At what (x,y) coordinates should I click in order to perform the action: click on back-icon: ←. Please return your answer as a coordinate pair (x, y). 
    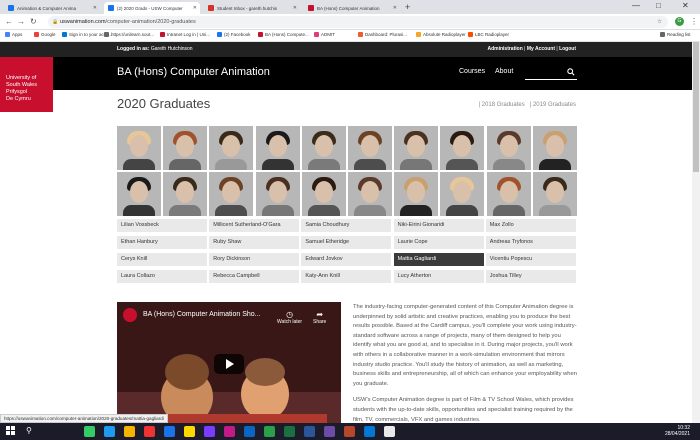
    Looking at the image, I should click on (9, 21).